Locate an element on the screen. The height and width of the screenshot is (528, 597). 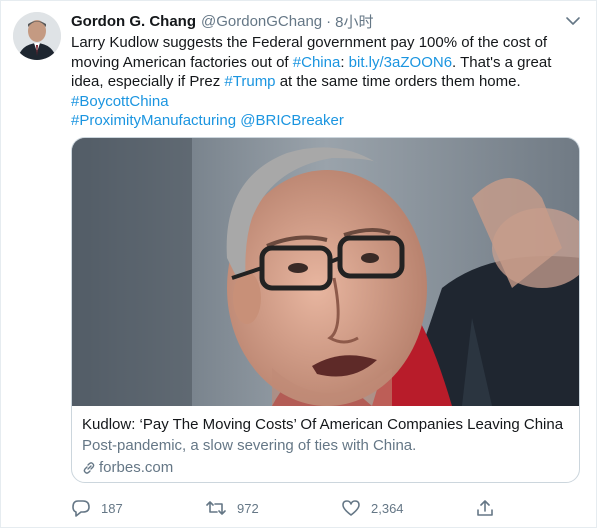
tweet-timestamp: 8小时 is located at coordinates (354, 21).